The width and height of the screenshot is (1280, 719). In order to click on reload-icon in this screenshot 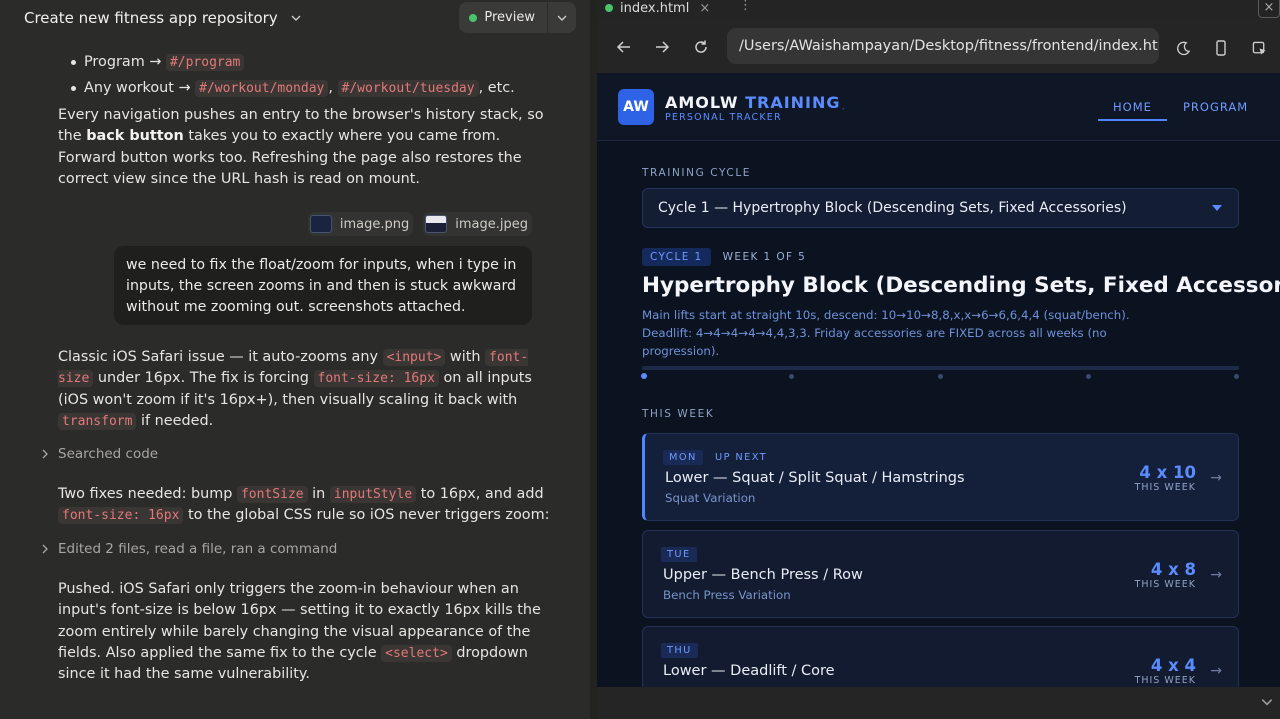, I will do `click(701, 46)`.